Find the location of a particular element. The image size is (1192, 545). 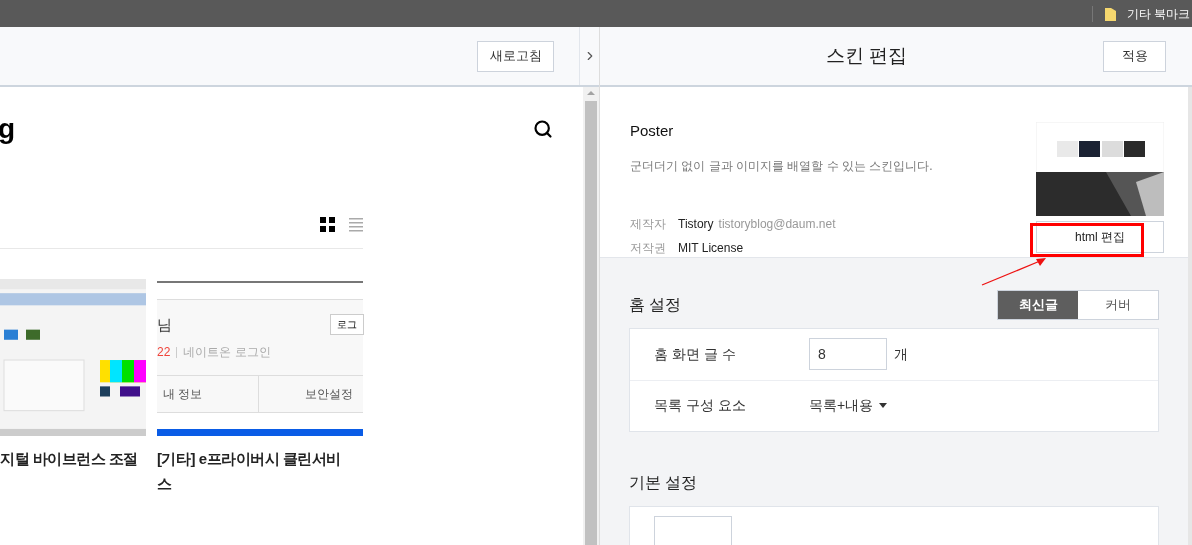

menu-label: 보안설정 is located at coordinates (329, 394).